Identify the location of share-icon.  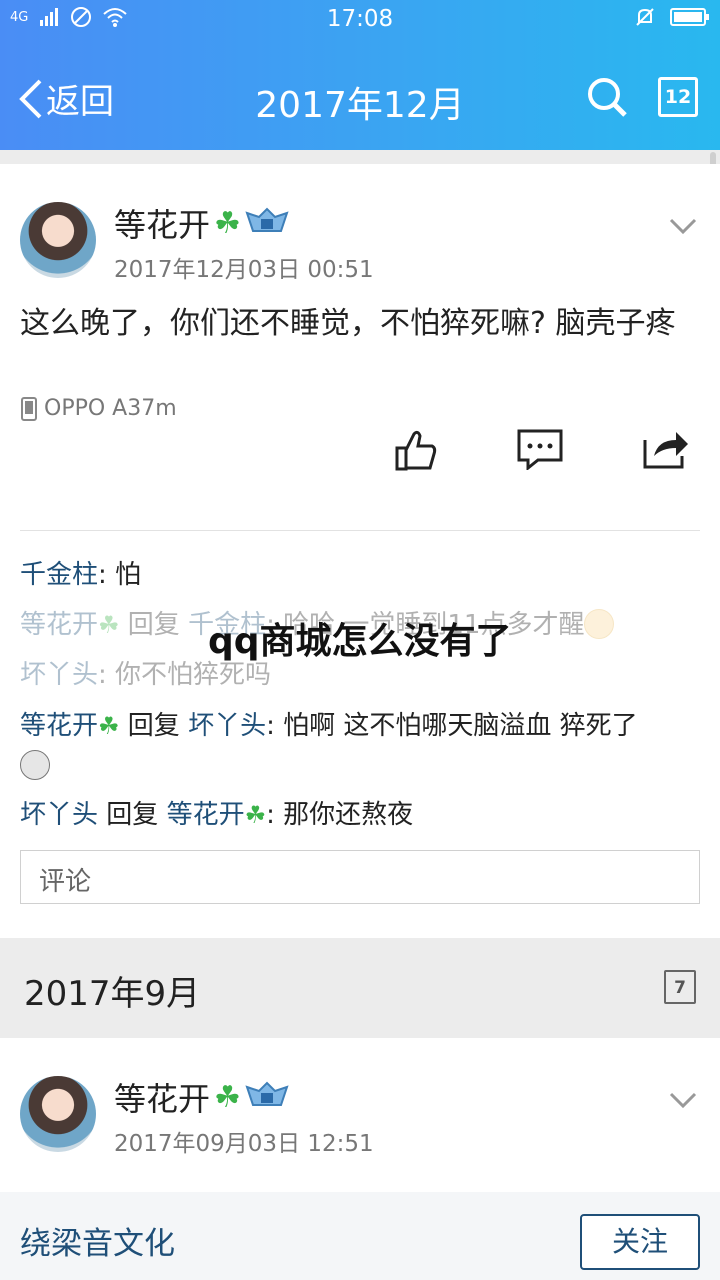
(666, 449).